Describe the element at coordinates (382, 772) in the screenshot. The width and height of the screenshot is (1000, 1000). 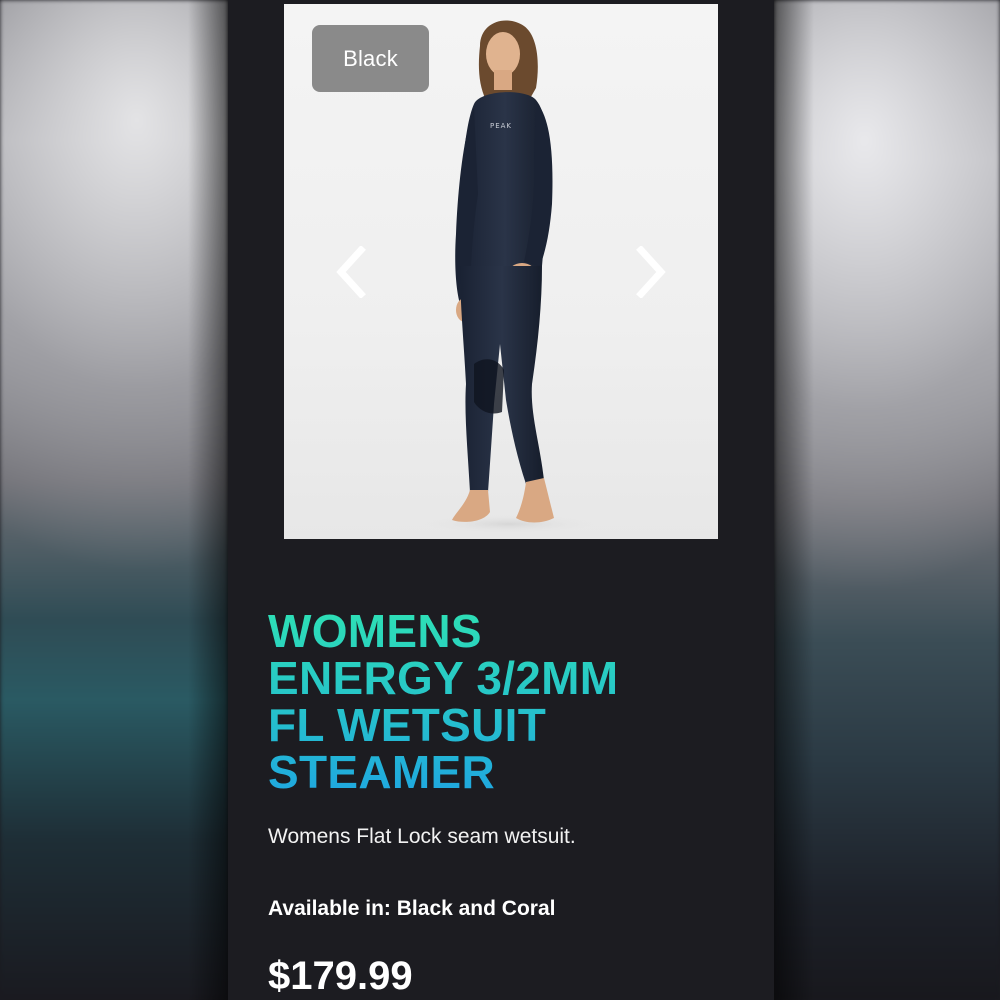
I see `product-title-line: STEAMER` at that location.